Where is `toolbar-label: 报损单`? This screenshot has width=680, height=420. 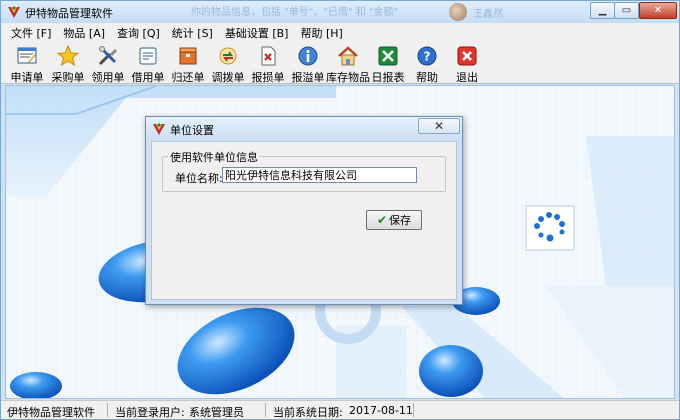 toolbar-label: 报损单 is located at coordinates (268, 77).